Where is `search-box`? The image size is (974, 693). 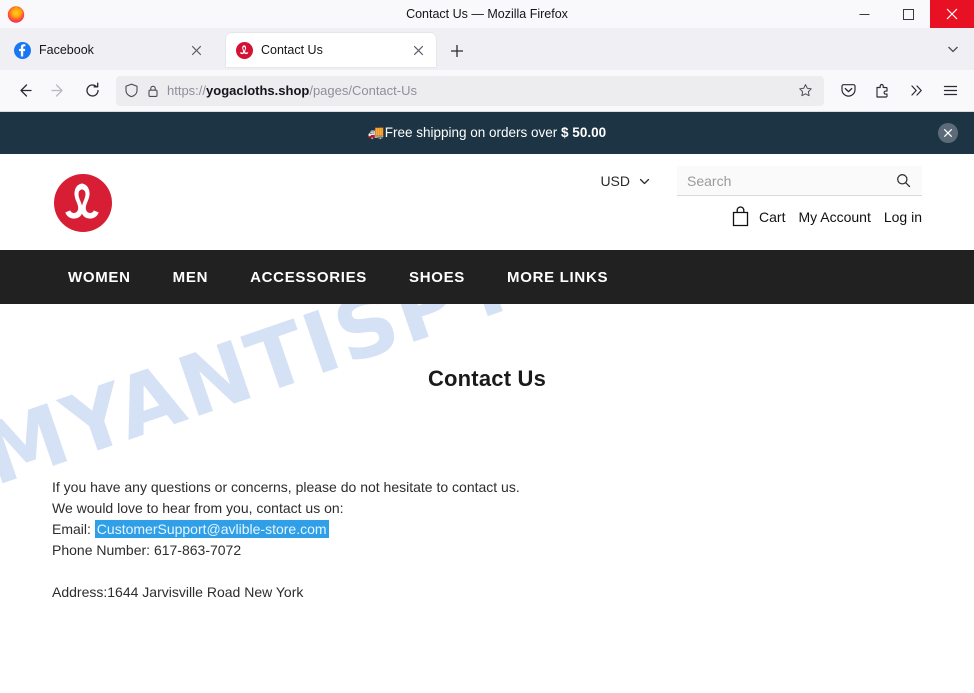
search-box is located at coordinates (799, 181).